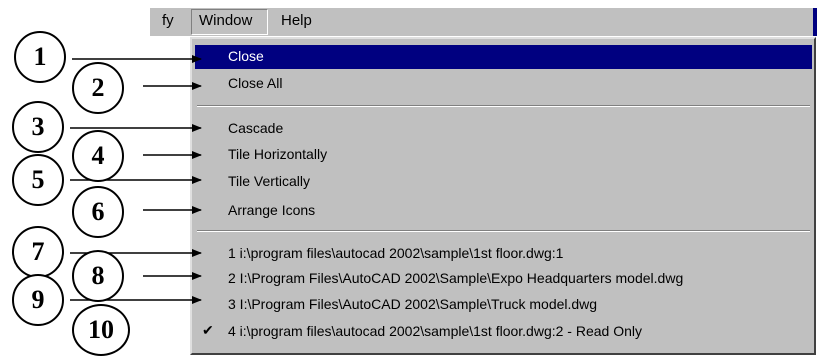  Describe the element at coordinates (38, 180) in the screenshot. I see `callout-5: 5` at that location.